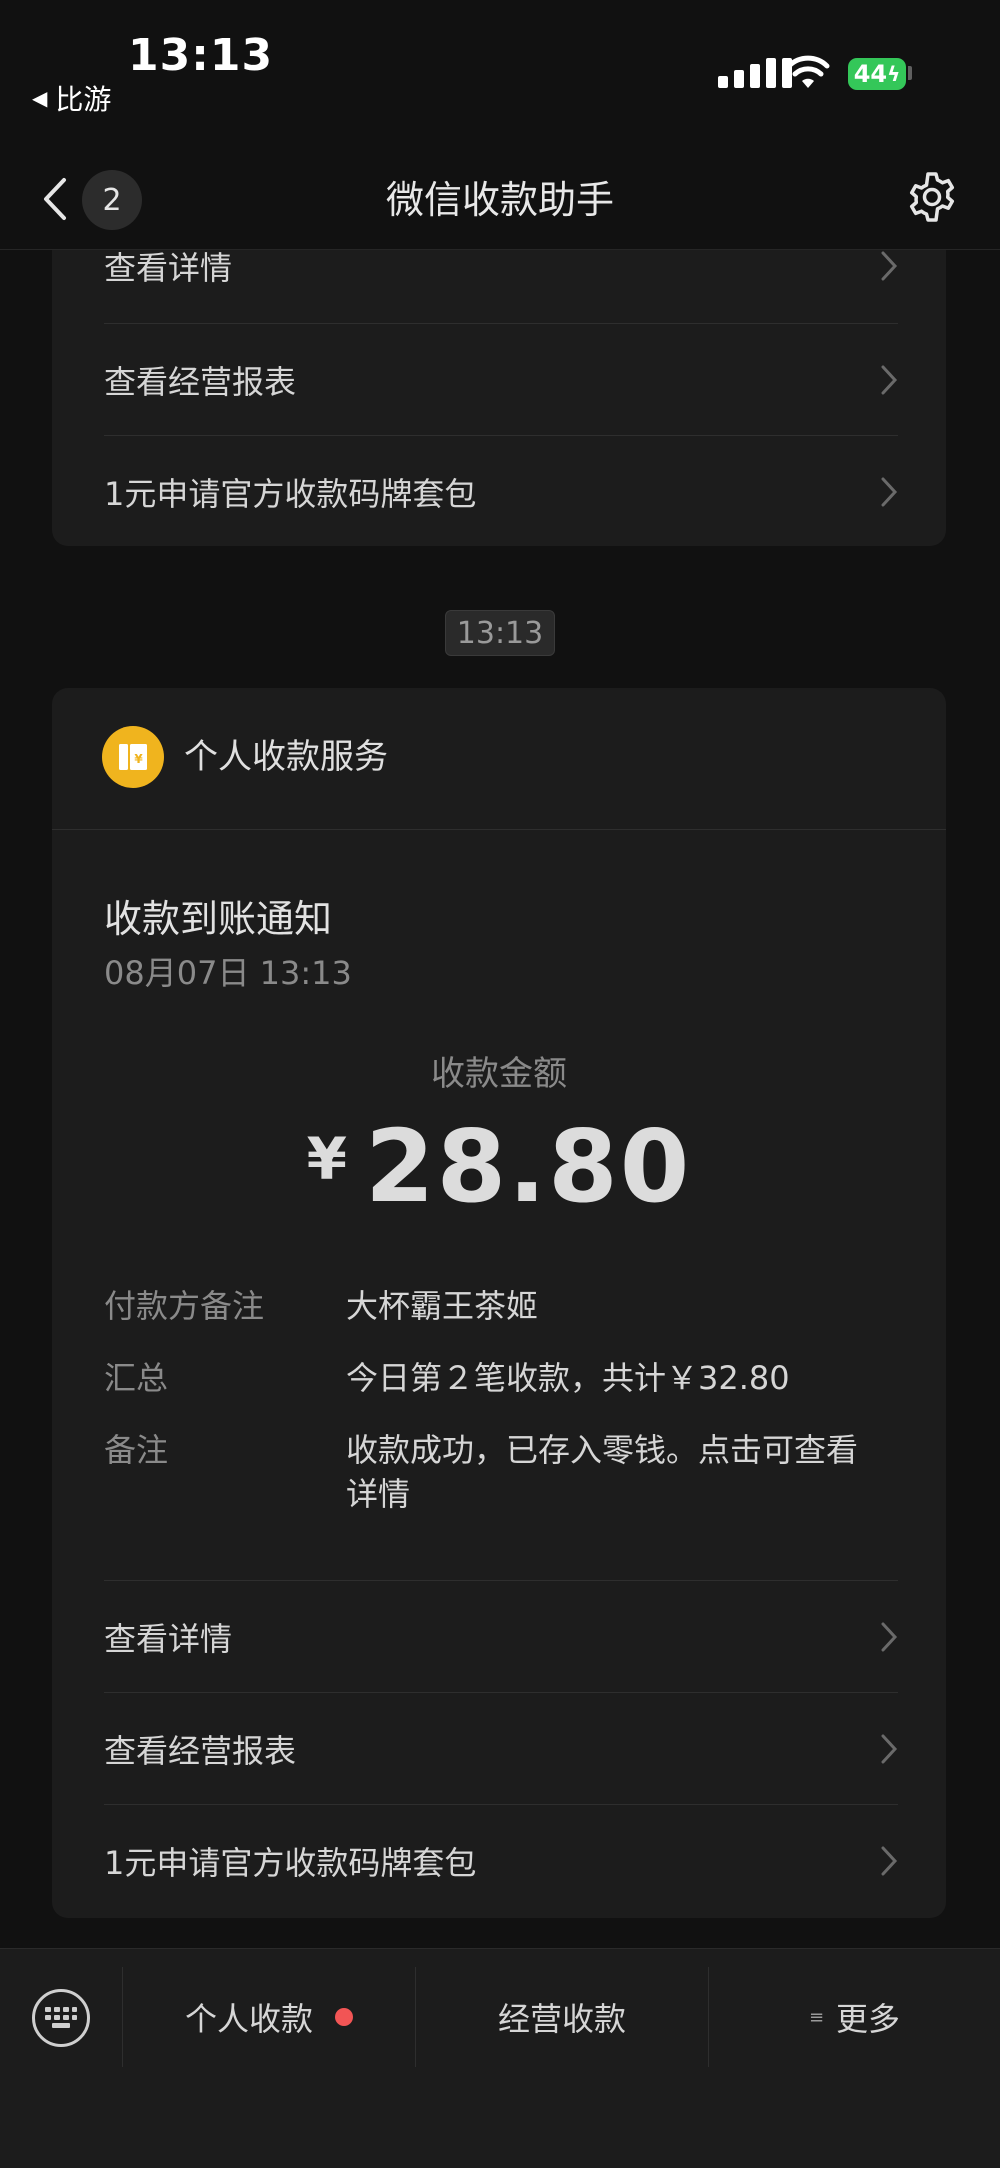 This screenshot has height=2168, width=1000. Describe the element at coordinates (501, 1636) in the screenshot. I see `menu-view-details: 查看详情` at that location.